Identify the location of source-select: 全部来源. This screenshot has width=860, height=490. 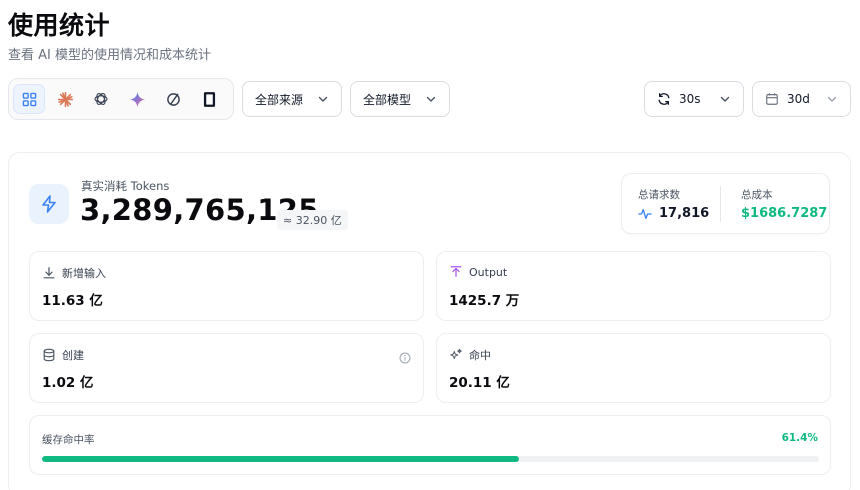
(292, 99).